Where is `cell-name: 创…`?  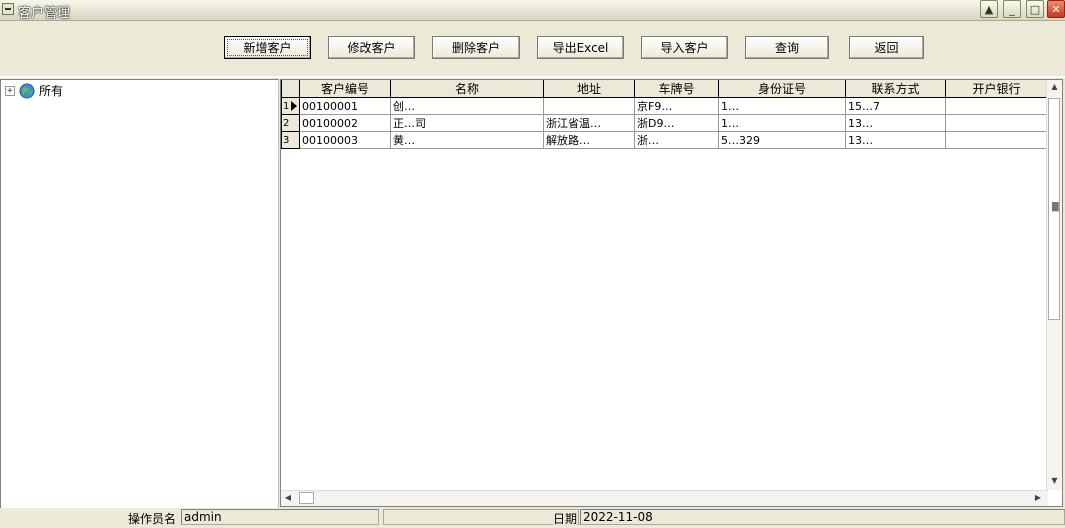
cell-name: 创… is located at coordinates (467, 106).